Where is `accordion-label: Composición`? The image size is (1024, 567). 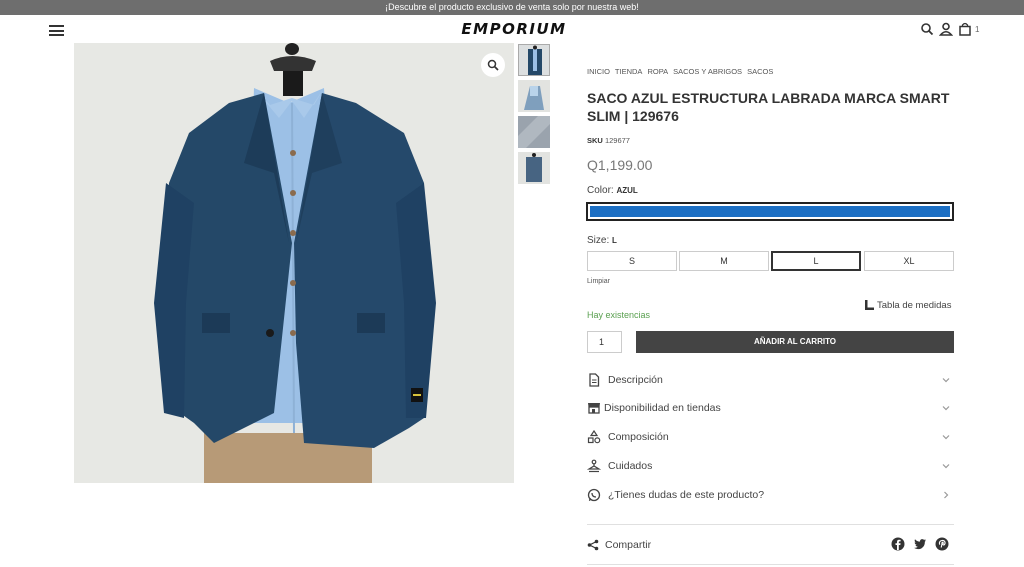 accordion-label: Composición is located at coordinates (638, 437).